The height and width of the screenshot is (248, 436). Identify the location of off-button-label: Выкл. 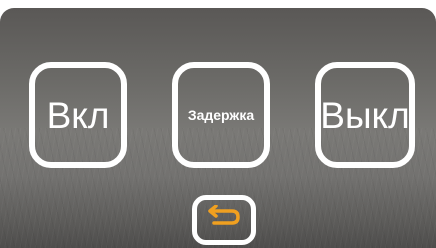
(365, 115).